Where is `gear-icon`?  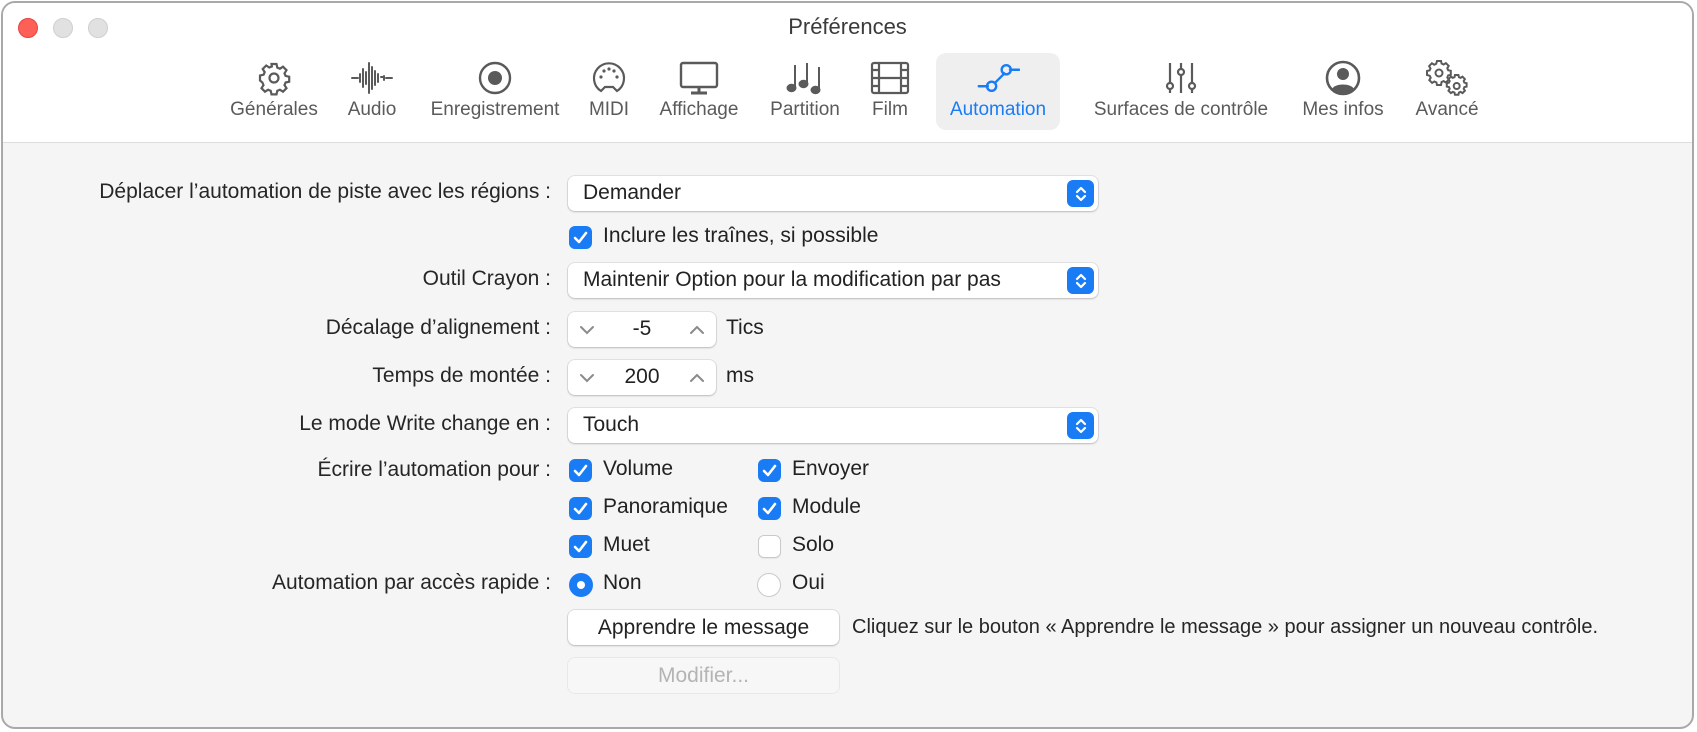 gear-icon is located at coordinates (274, 78).